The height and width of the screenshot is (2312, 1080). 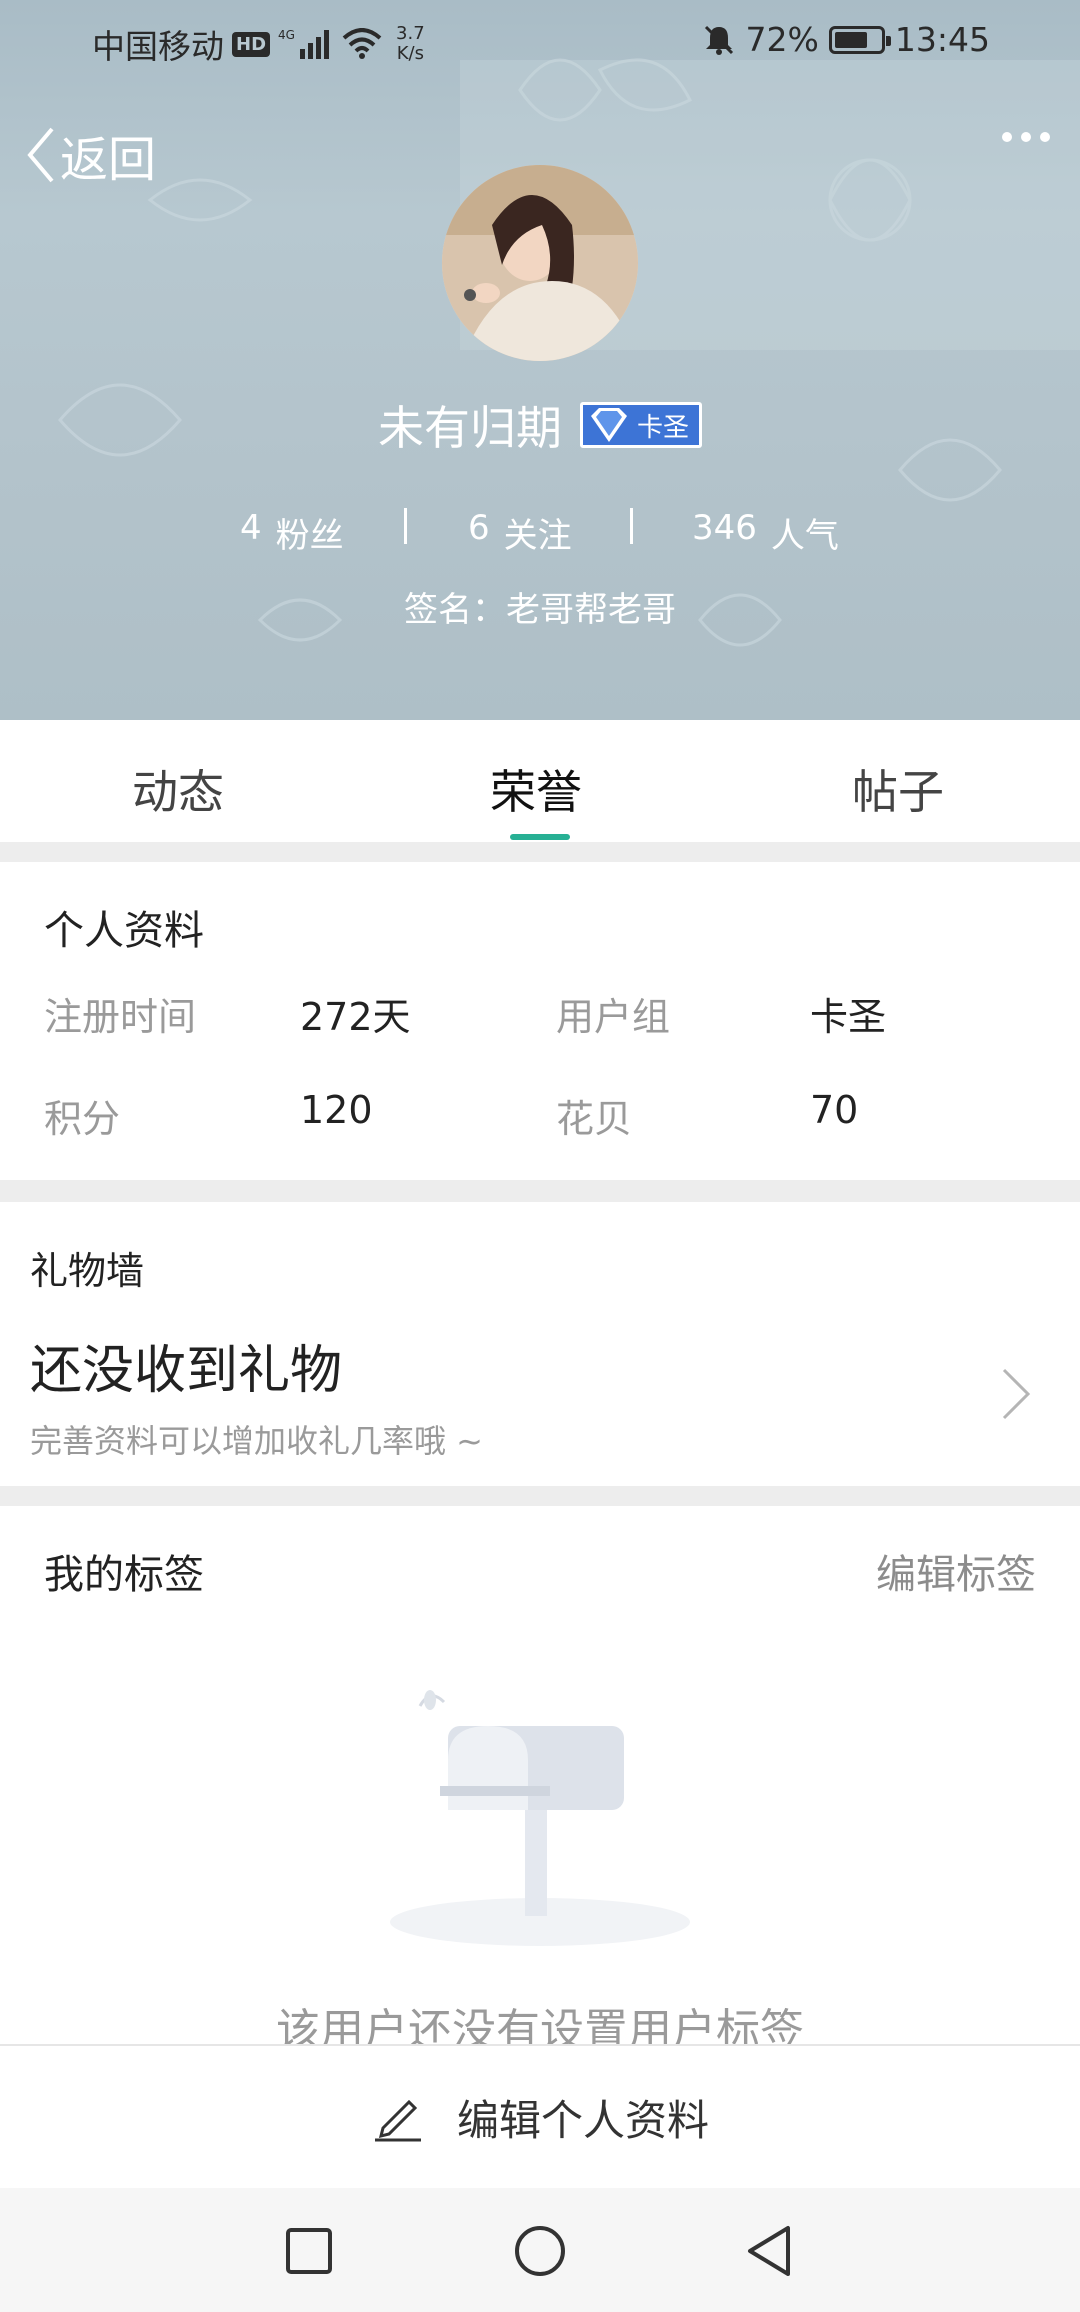 I want to click on network-speed-unit: K/s, so click(x=410, y=53).